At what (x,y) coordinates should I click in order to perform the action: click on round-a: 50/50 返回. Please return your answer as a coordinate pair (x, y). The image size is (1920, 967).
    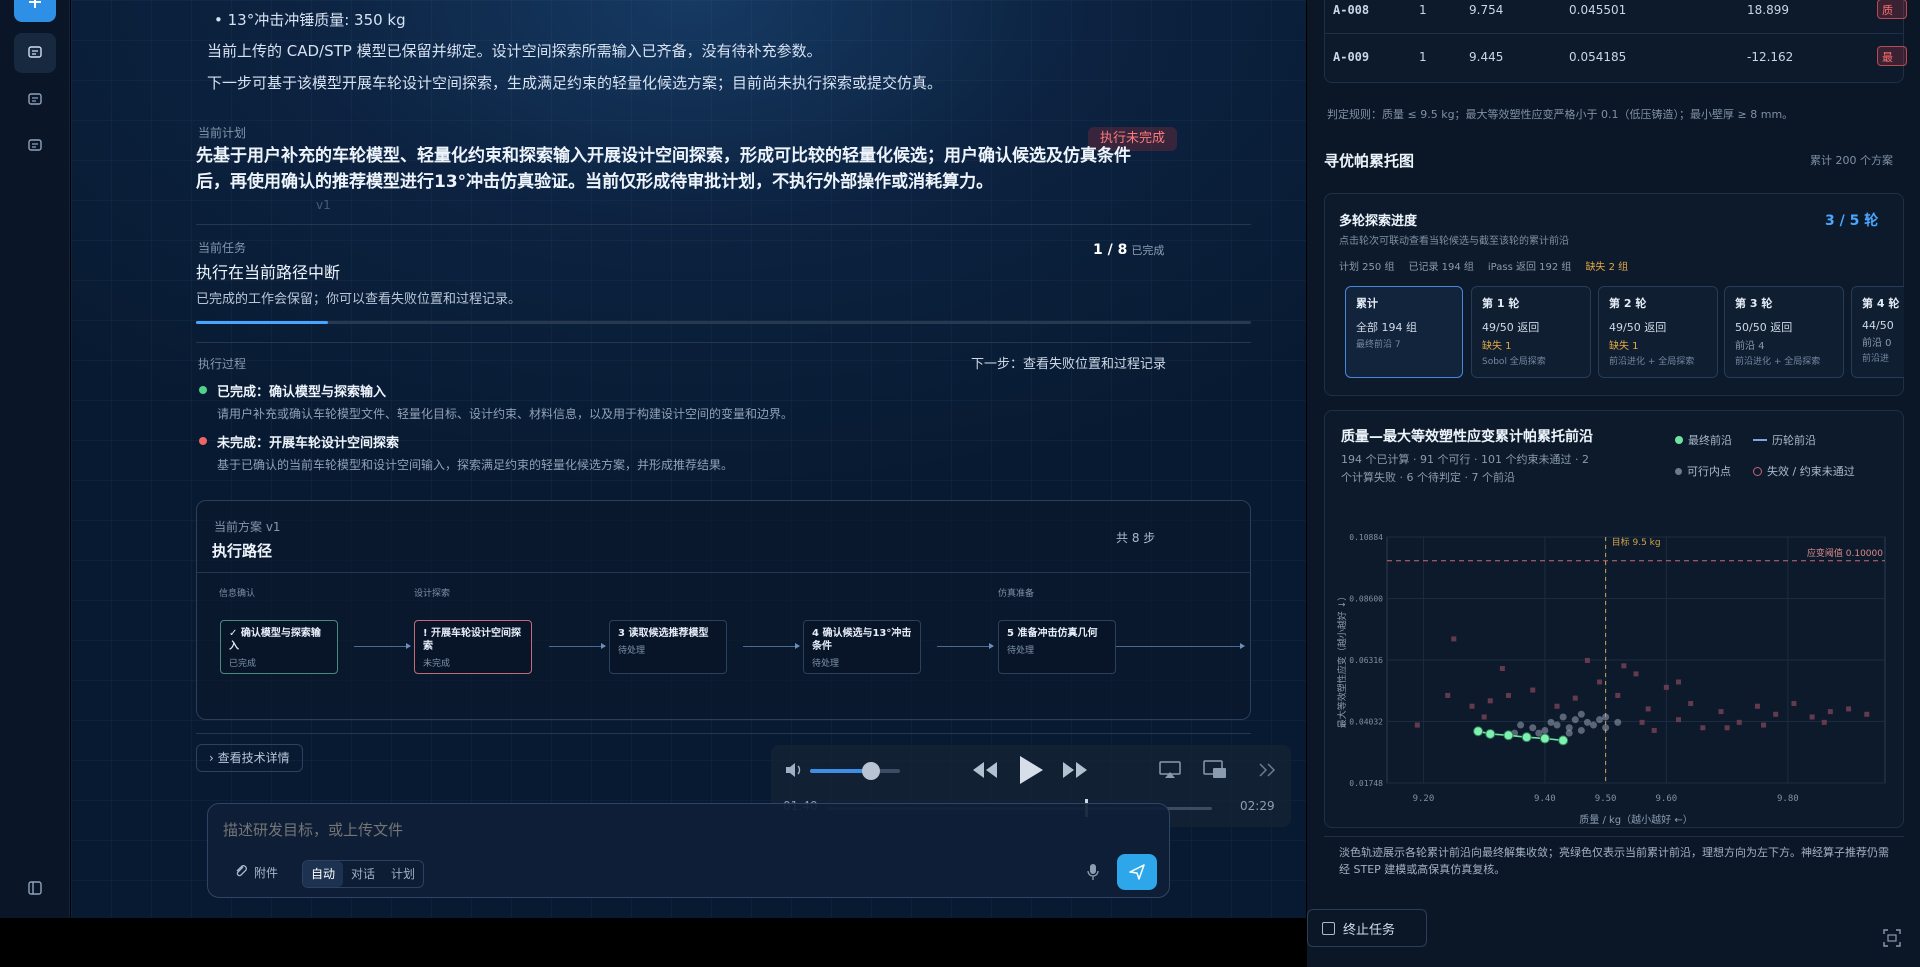
    Looking at the image, I should click on (1764, 327).